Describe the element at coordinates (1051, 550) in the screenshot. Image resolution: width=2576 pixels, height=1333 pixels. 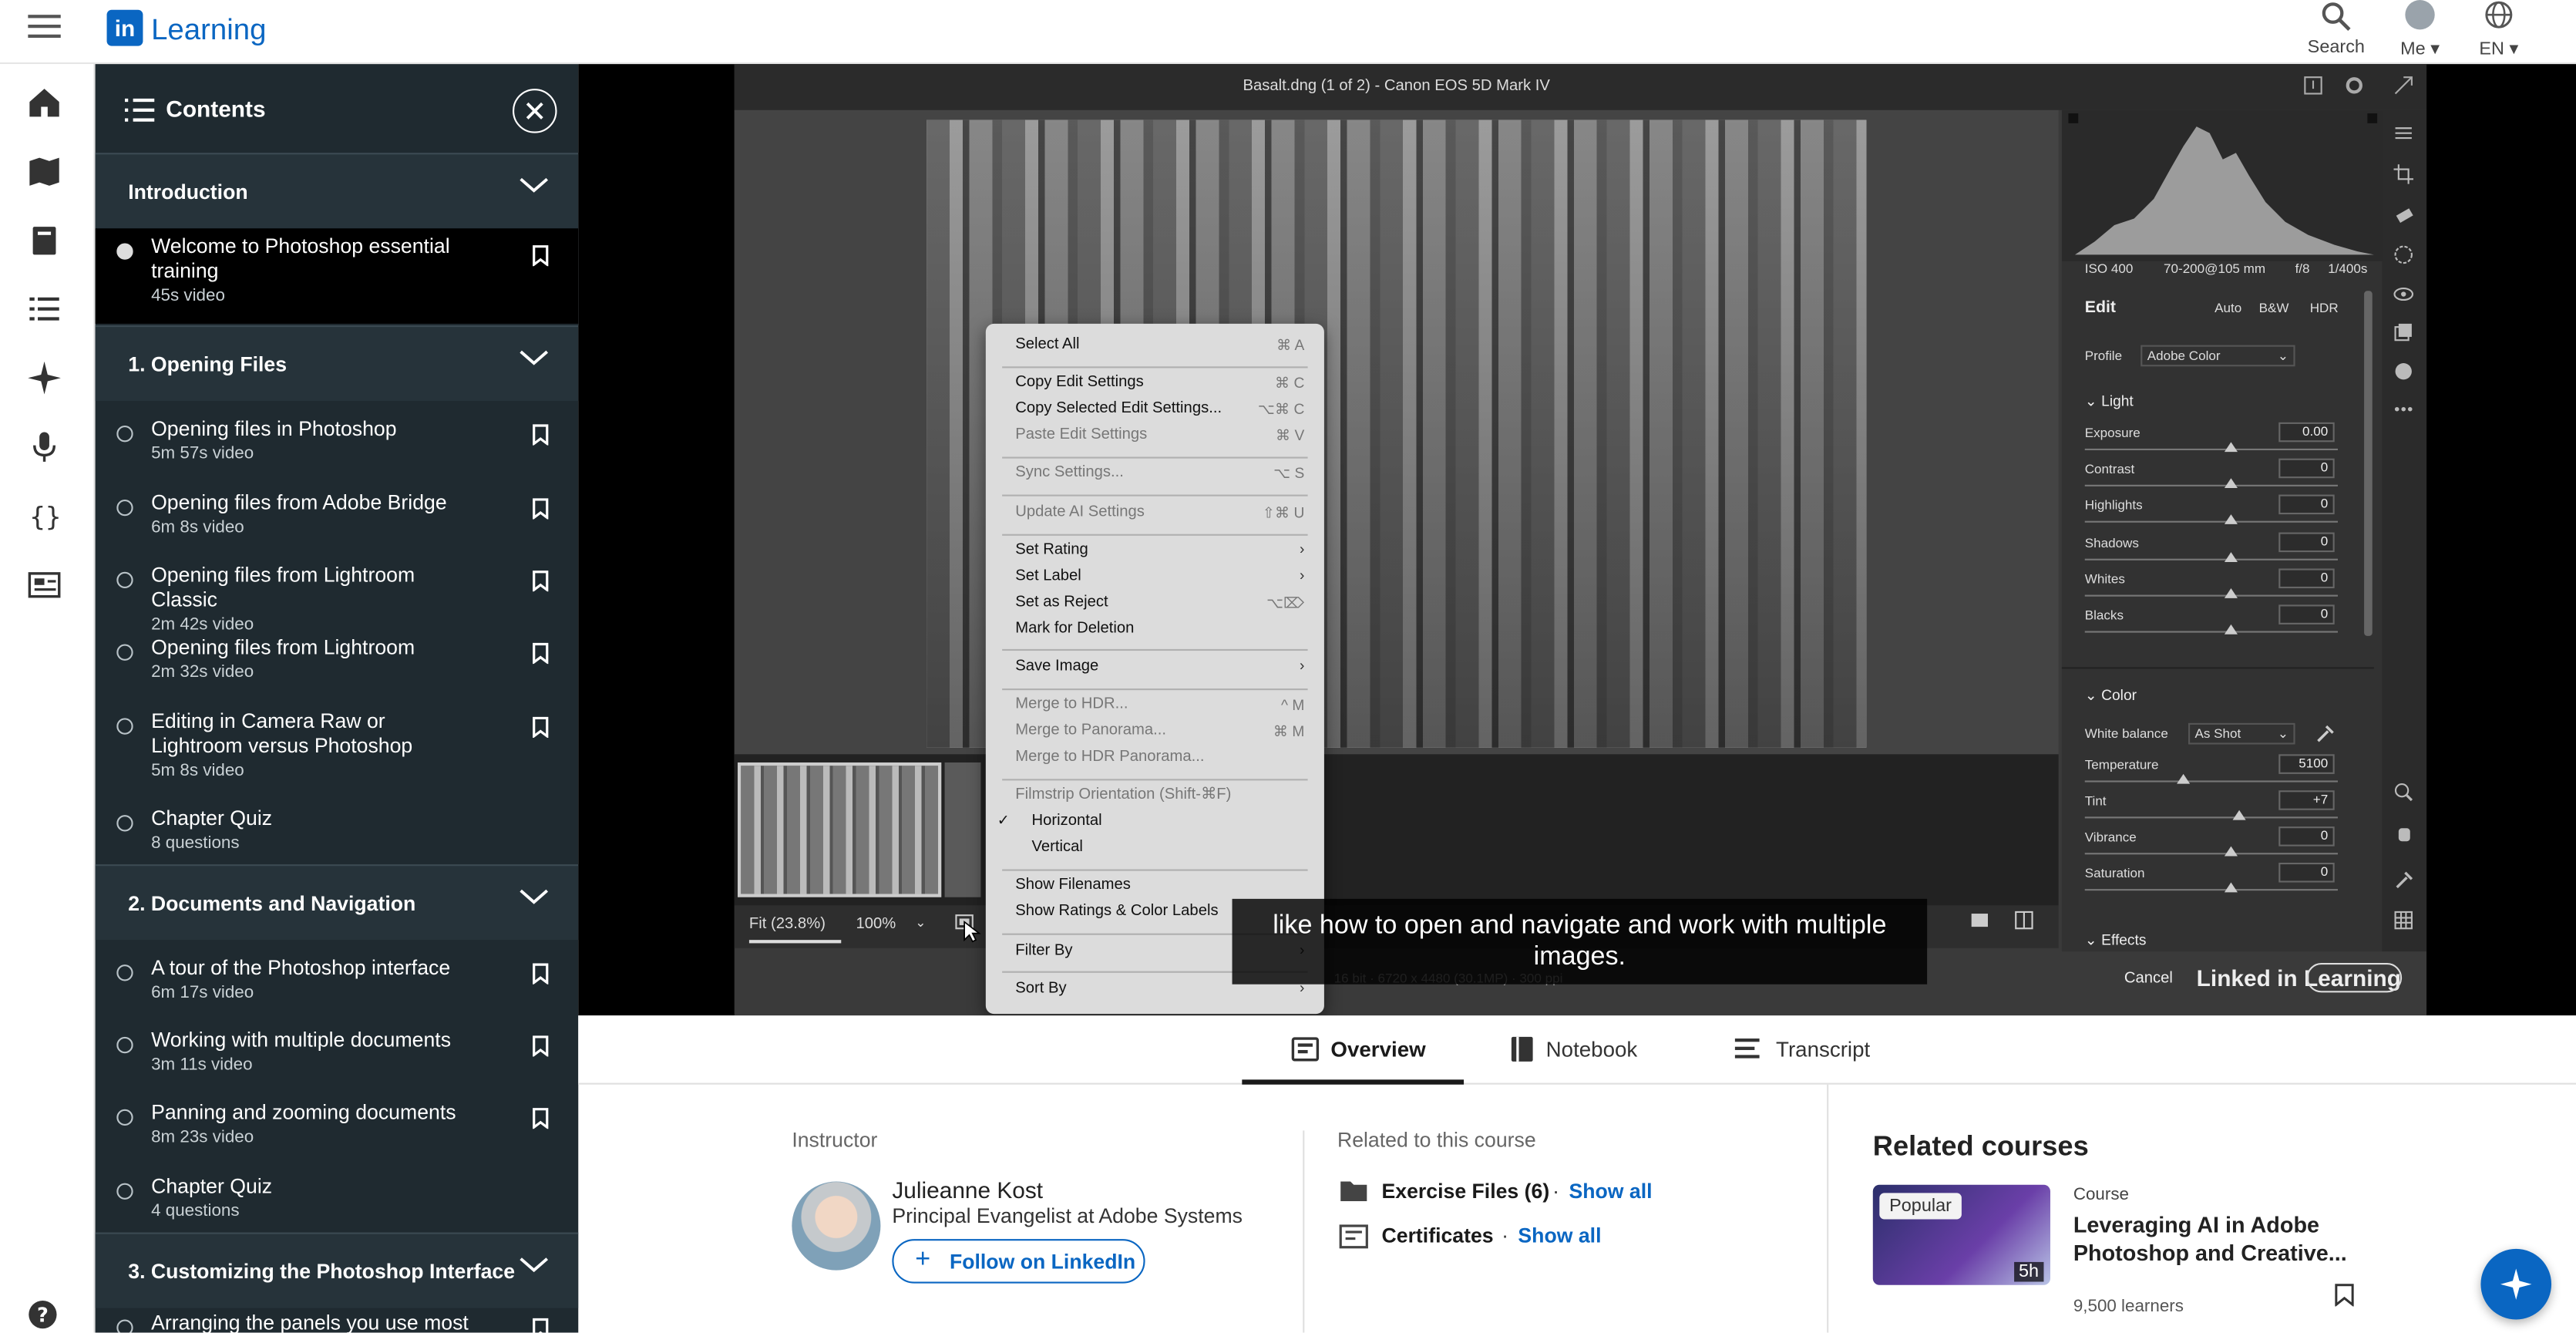
I see `context-menu-item: Set Rating` at that location.